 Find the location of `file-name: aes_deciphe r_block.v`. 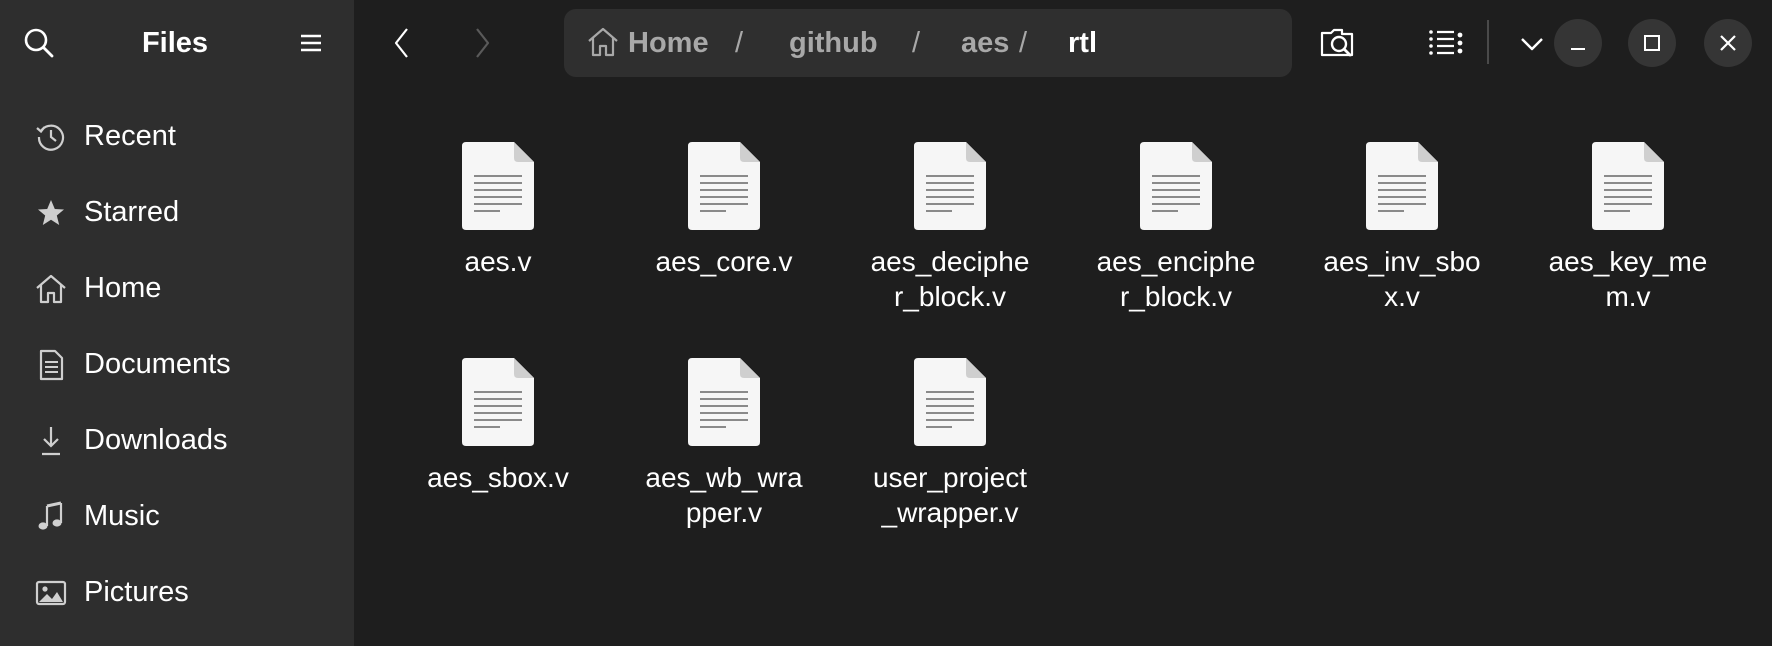

file-name: aes_deciphe r_block.v is located at coordinates (950, 279).